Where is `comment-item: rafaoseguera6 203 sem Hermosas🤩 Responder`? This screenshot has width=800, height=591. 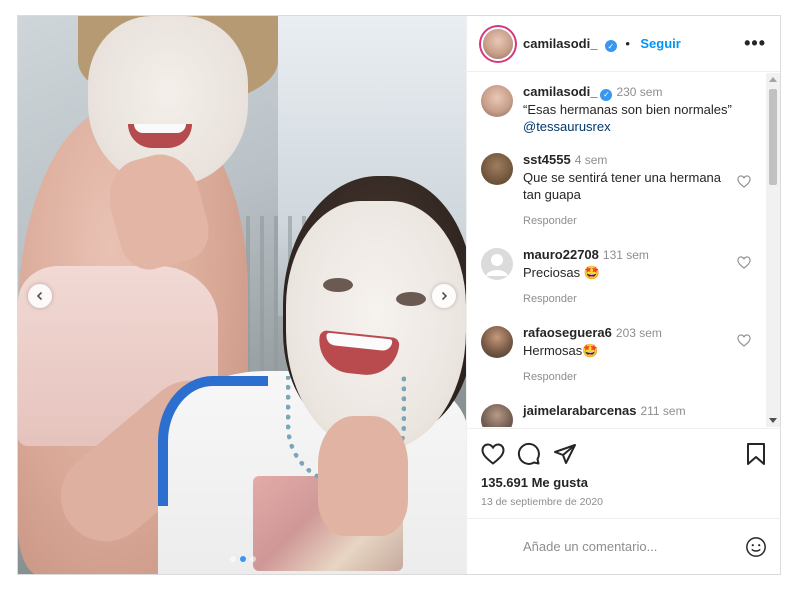 comment-item: rafaoseguera6 203 sem Hermosas🤩 Responder is located at coordinates (616, 355).